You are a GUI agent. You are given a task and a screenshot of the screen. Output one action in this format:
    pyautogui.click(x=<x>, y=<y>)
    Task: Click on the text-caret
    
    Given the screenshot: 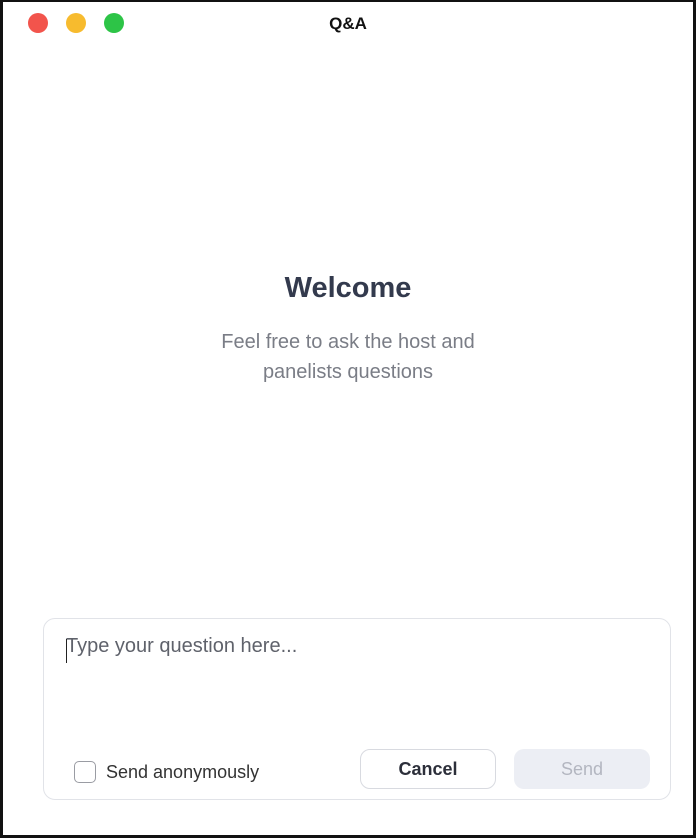 What is the action you would take?
    pyautogui.click(x=66, y=651)
    